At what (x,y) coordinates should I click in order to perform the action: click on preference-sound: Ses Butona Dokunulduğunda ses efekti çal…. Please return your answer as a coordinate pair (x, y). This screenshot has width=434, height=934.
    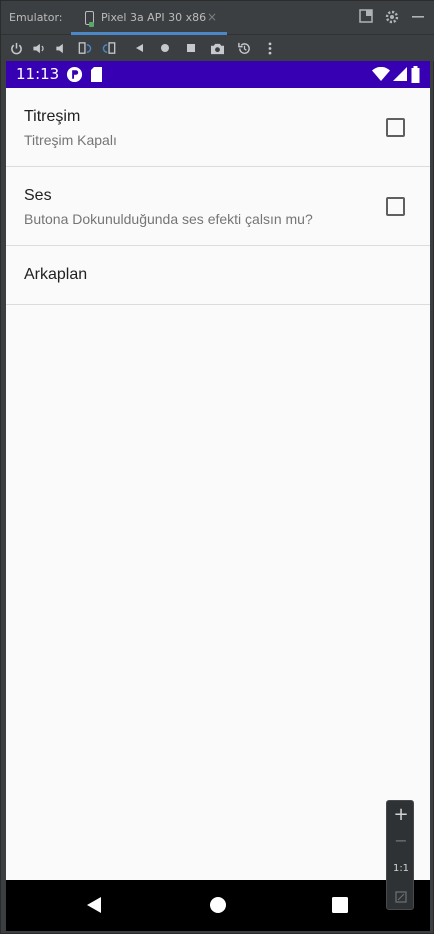
    Looking at the image, I should click on (218, 206).